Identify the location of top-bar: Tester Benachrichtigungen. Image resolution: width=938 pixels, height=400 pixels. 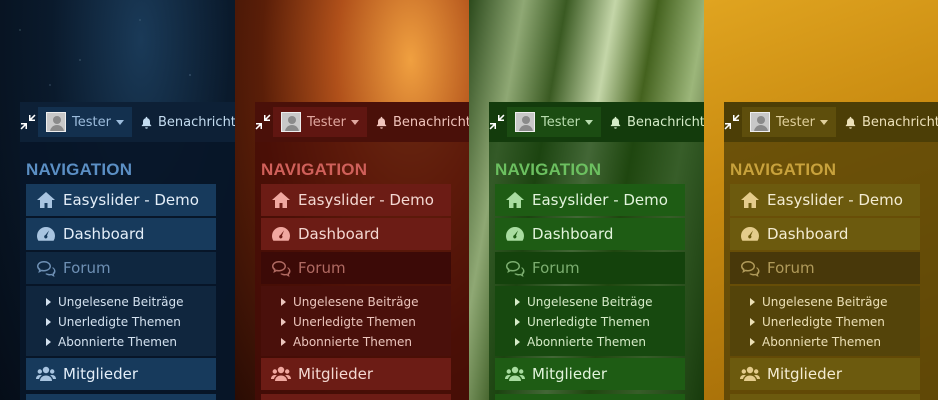
(596, 122).